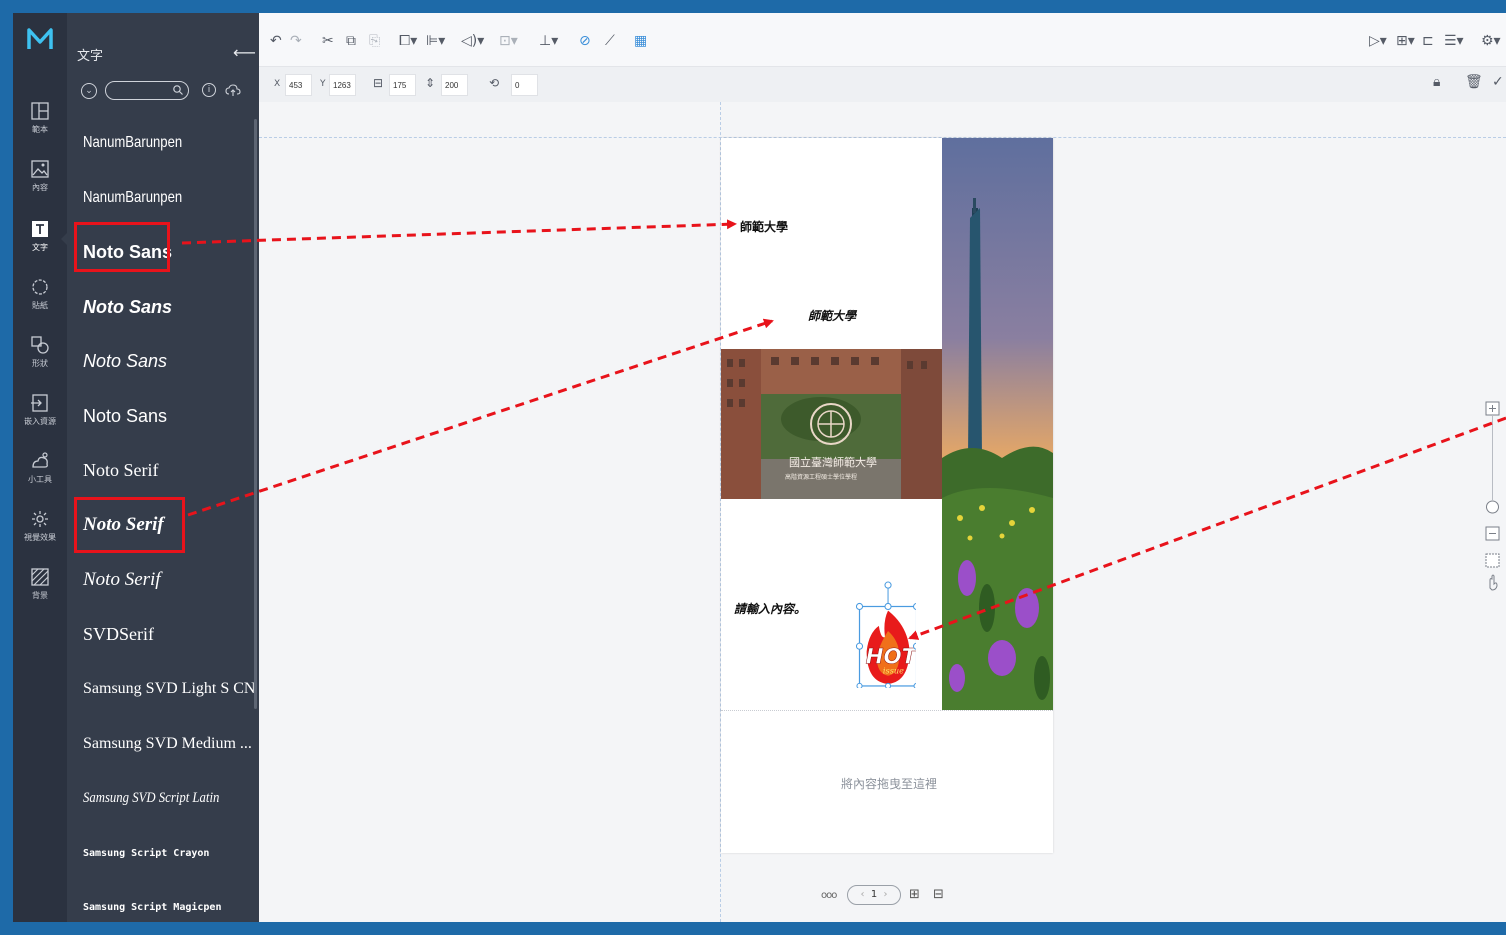  What do you see at coordinates (887, 710) in the screenshot?
I see `page-section-divider` at bounding box center [887, 710].